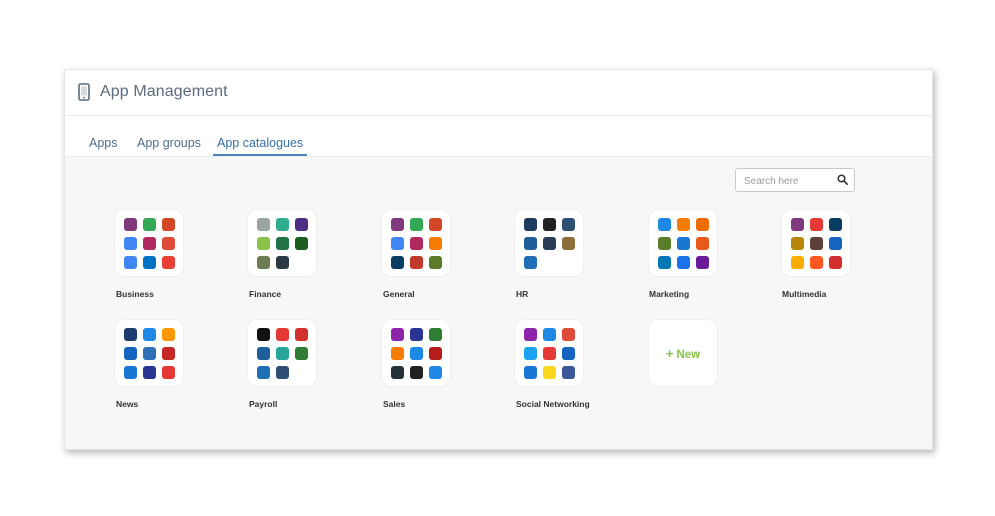 The image size is (995, 516). I want to click on tab-app-groups: App groups, so click(169, 145).